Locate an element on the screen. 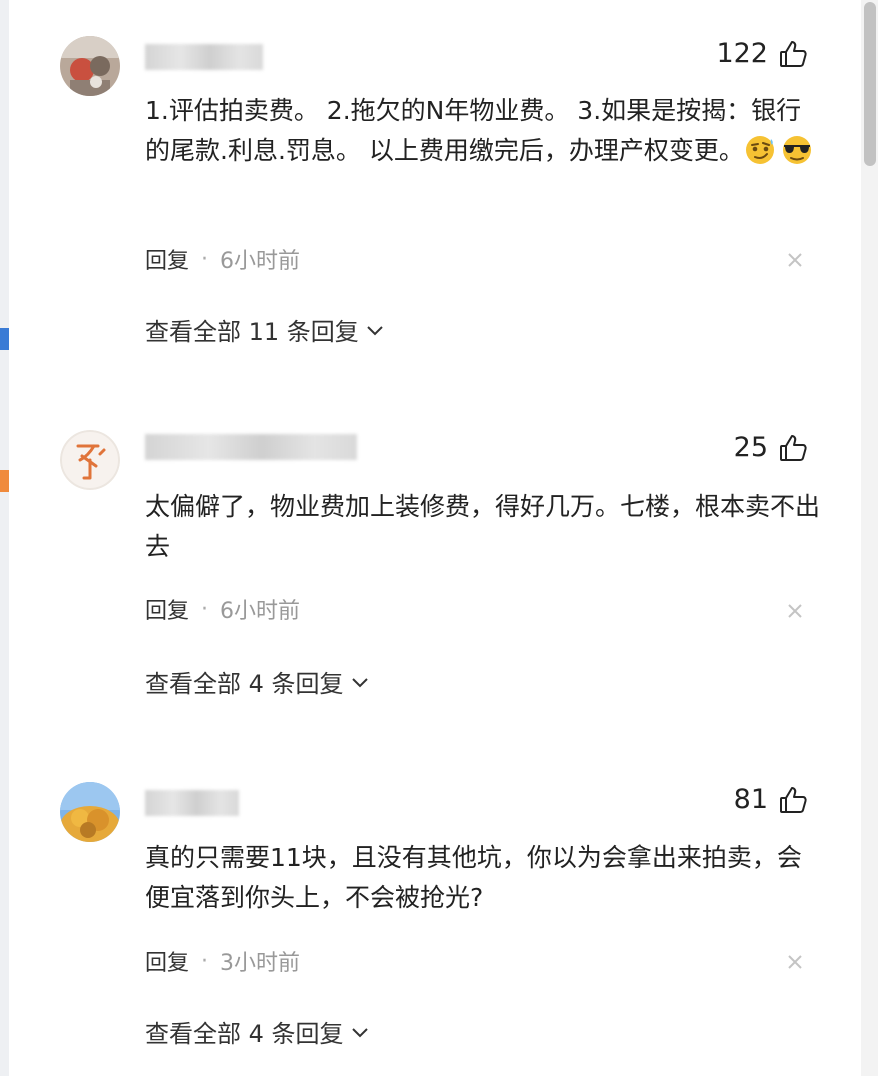 This screenshot has height=1076, width=878. comment-meta: 回复 · 3小时前 is located at coordinates (222, 961).